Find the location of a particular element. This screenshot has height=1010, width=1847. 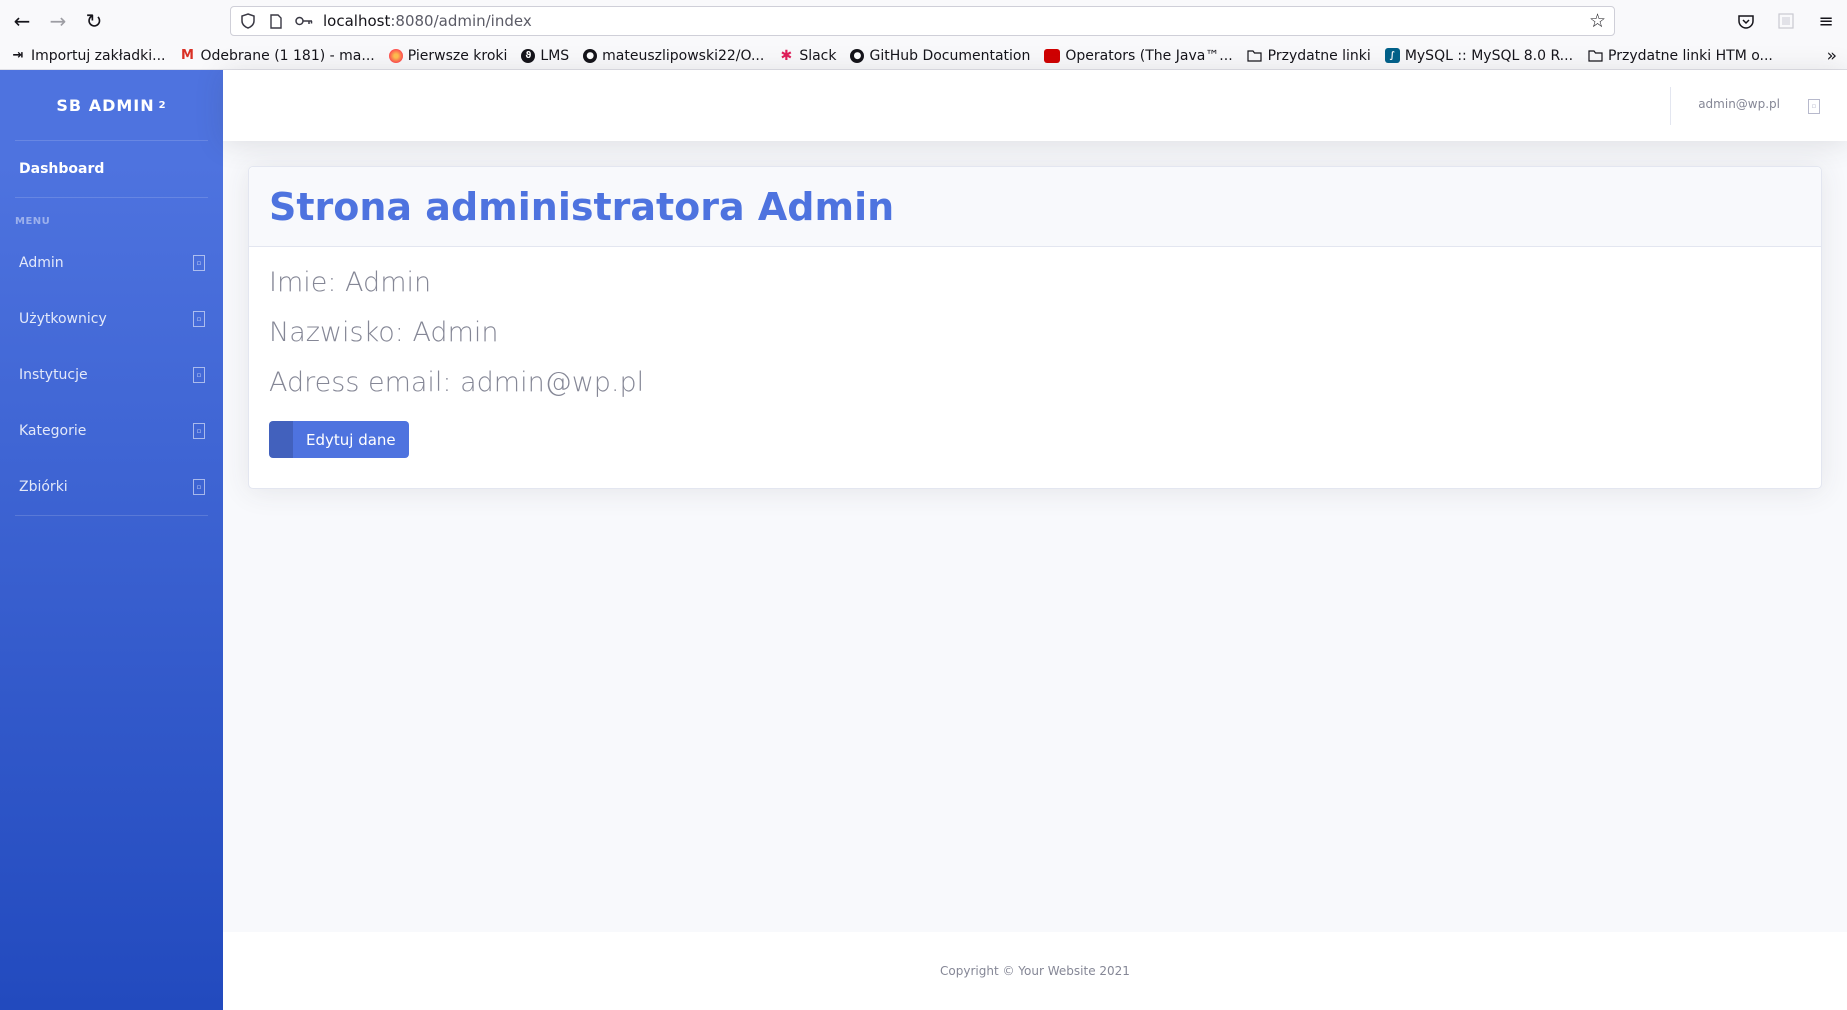

bookmark-folder-links: Przydatne linki is located at coordinates (1309, 56).